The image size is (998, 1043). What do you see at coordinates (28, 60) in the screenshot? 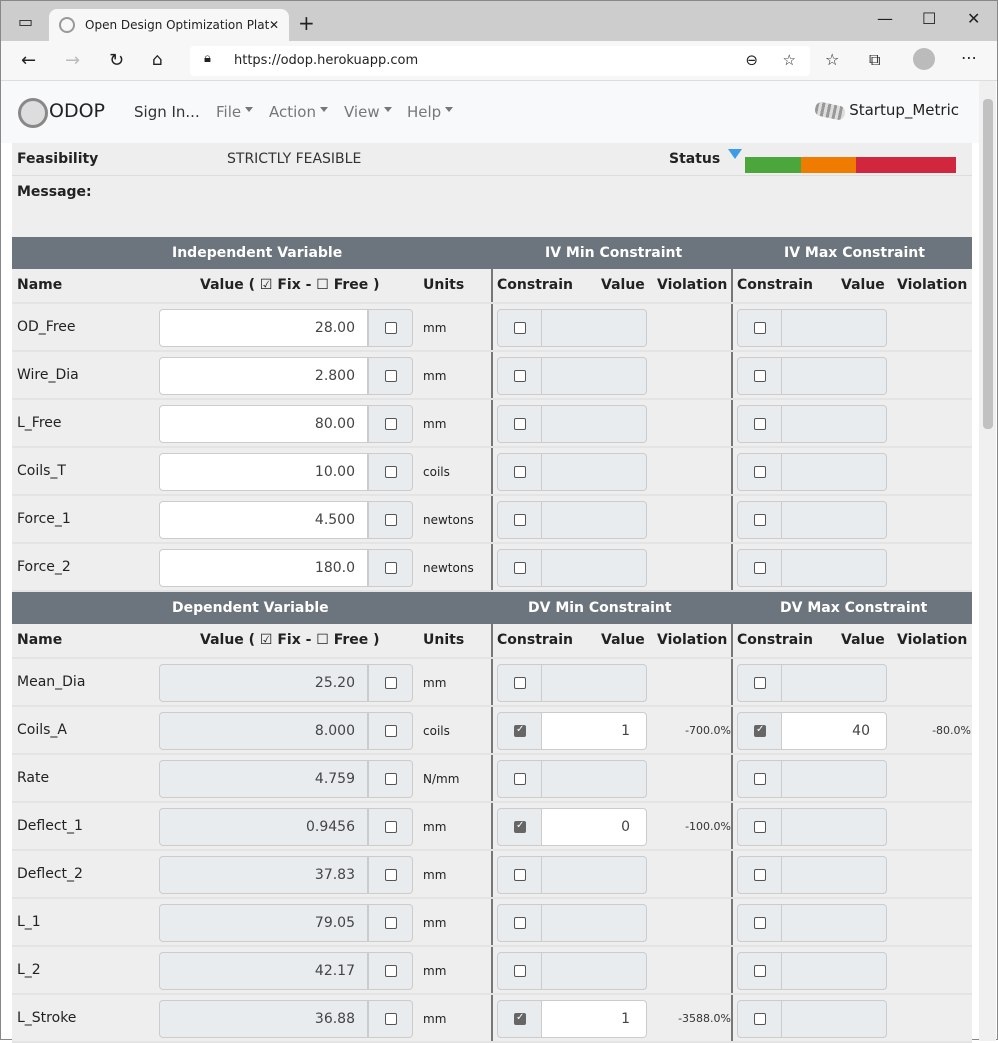
I see `back-icon: ←` at bounding box center [28, 60].